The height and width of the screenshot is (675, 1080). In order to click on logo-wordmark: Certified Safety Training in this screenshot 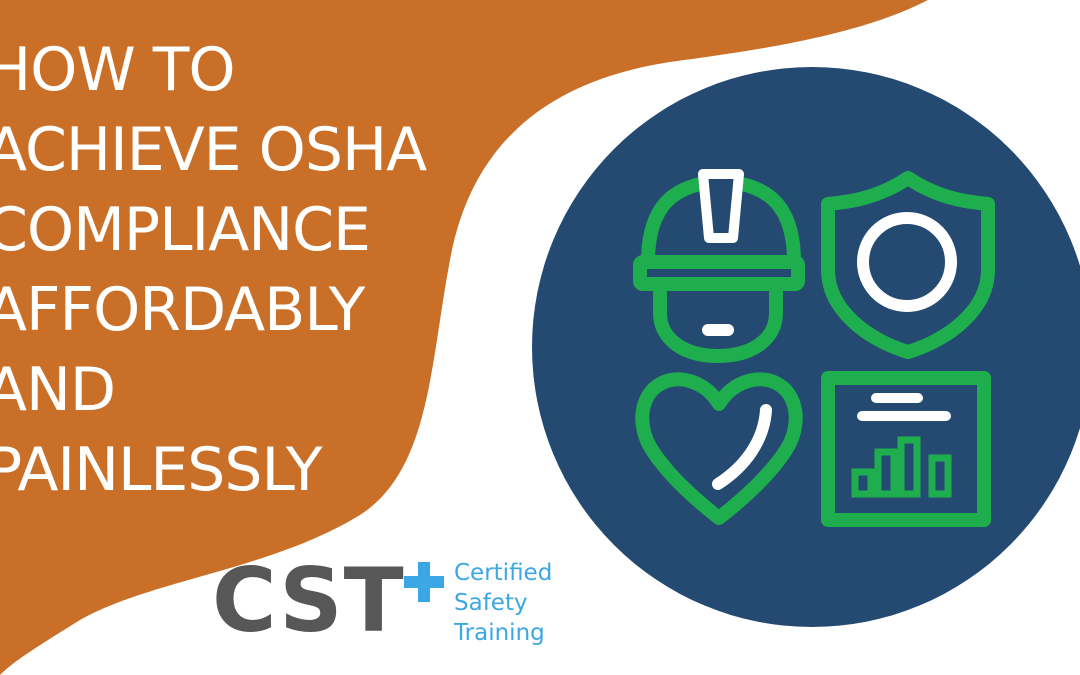, I will do `click(503, 603)`.